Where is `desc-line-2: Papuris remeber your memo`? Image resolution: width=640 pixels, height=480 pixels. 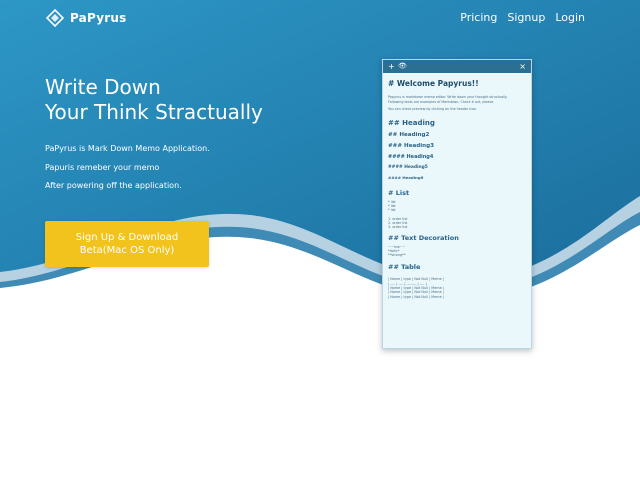
desc-line-2: Papuris remeber your memo is located at coordinates (102, 167).